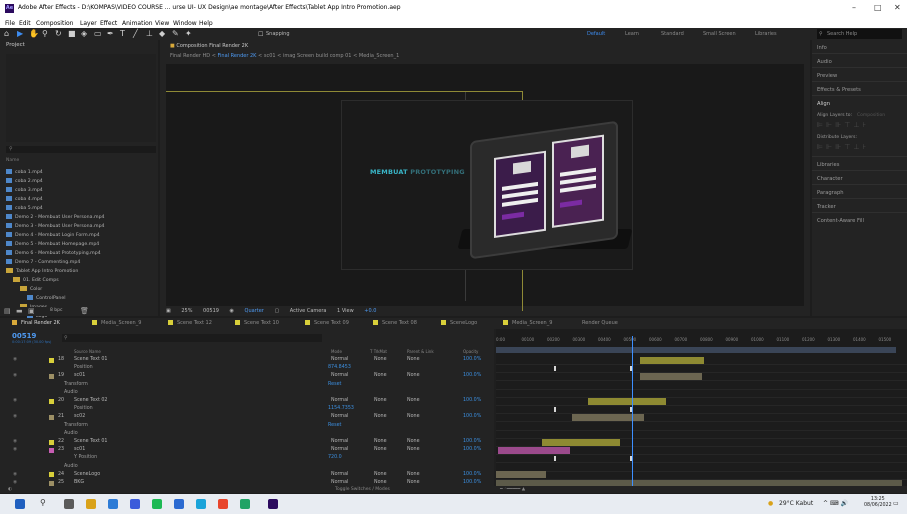  What do you see at coordinates (78, 208) in the screenshot?
I see `project-item: coba 5.mp4` at bounding box center [78, 208].